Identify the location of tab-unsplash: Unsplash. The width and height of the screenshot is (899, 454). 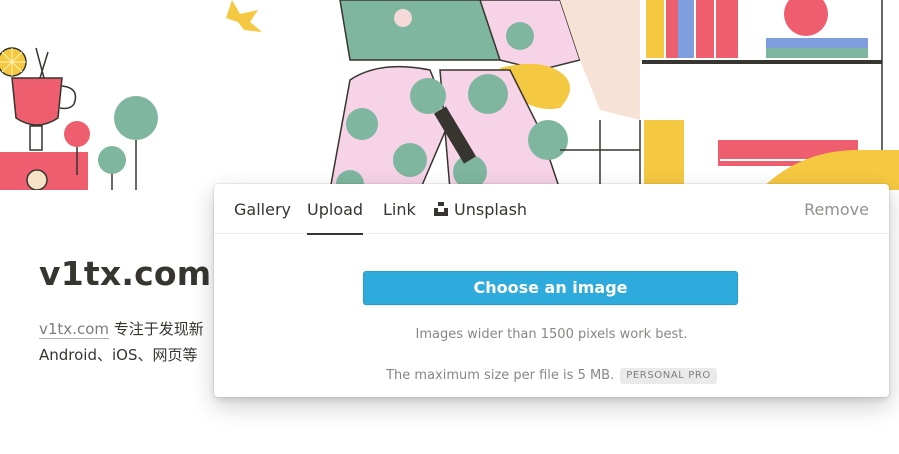
(480, 209).